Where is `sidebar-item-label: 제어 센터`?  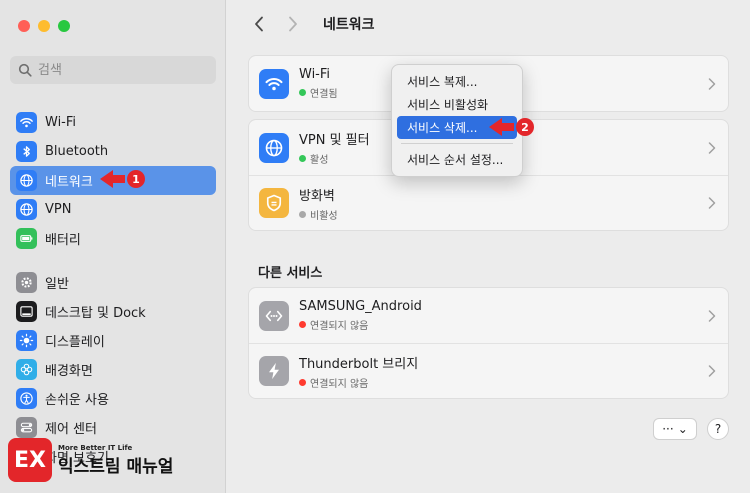 sidebar-item-label: 제어 센터 is located at coordinates (71, 429).